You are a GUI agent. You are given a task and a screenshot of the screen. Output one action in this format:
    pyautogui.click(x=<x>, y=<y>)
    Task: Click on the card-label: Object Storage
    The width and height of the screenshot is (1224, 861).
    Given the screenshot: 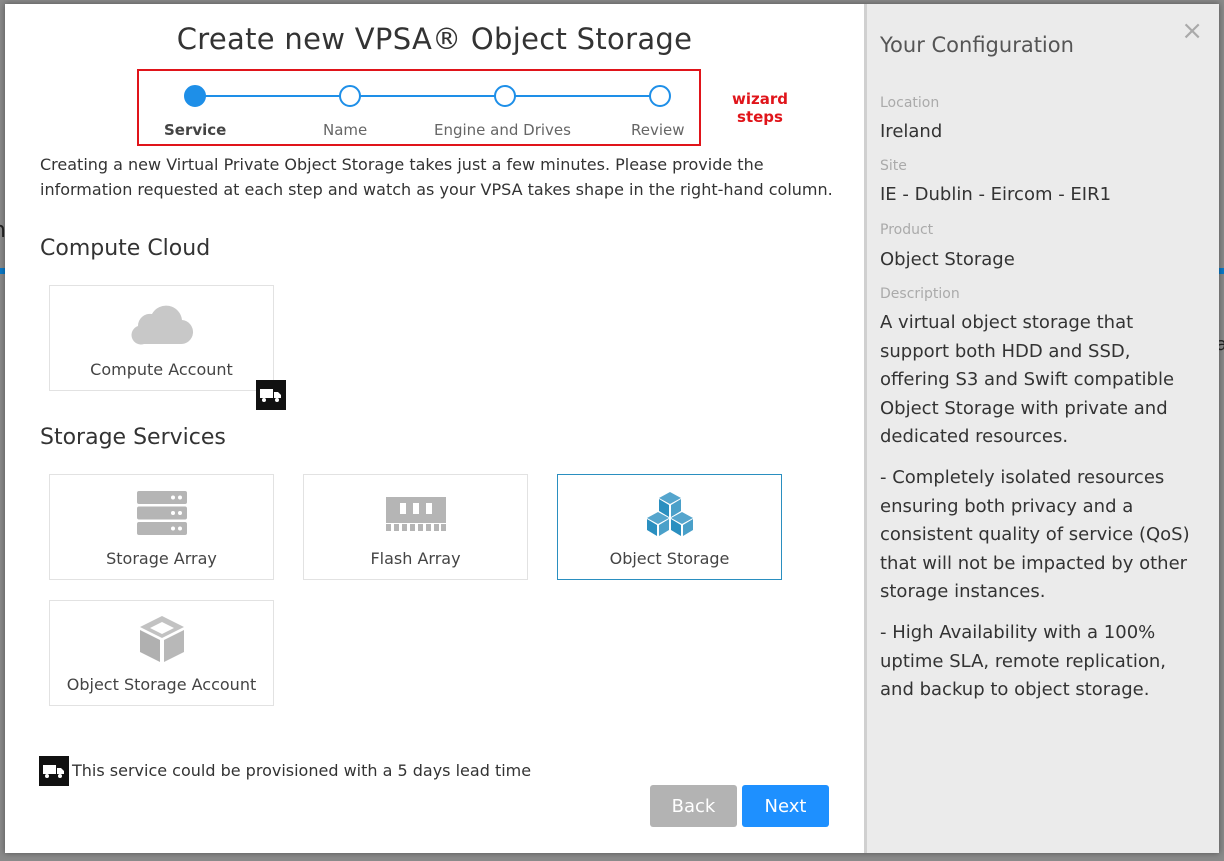 What is the action you would take?
    pyautogui.click(x=669, y=558)
    